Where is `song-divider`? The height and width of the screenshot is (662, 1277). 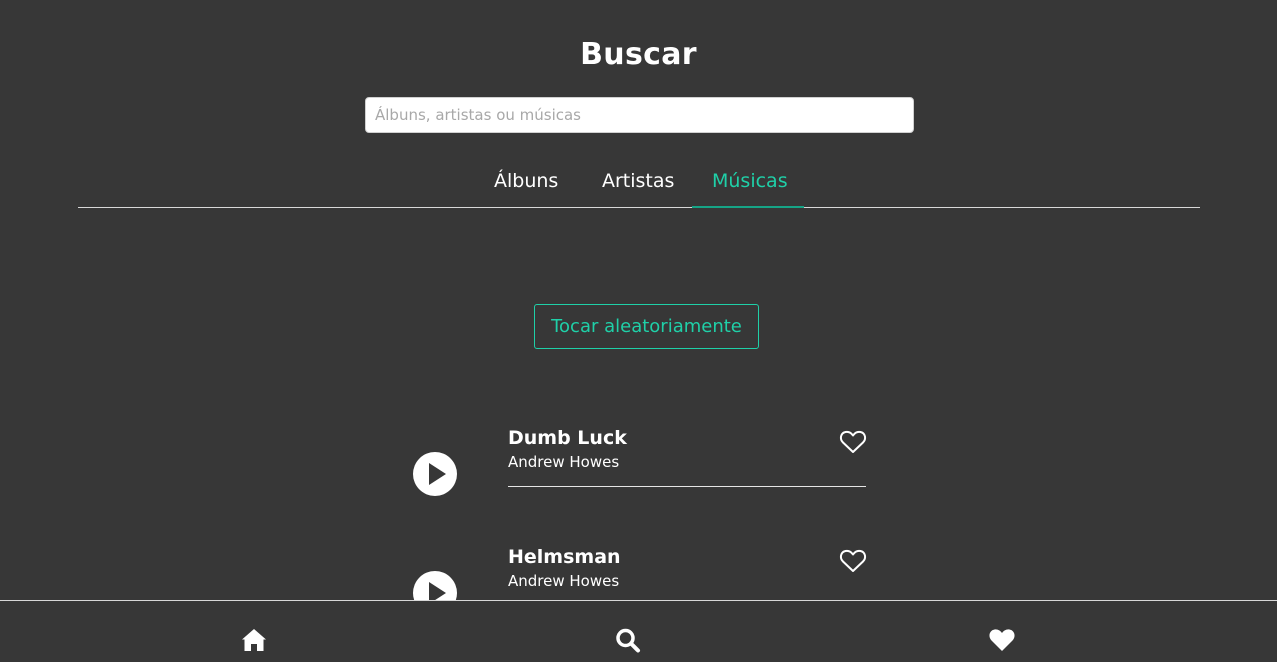 song-divider is located at coordinates (687, 486).